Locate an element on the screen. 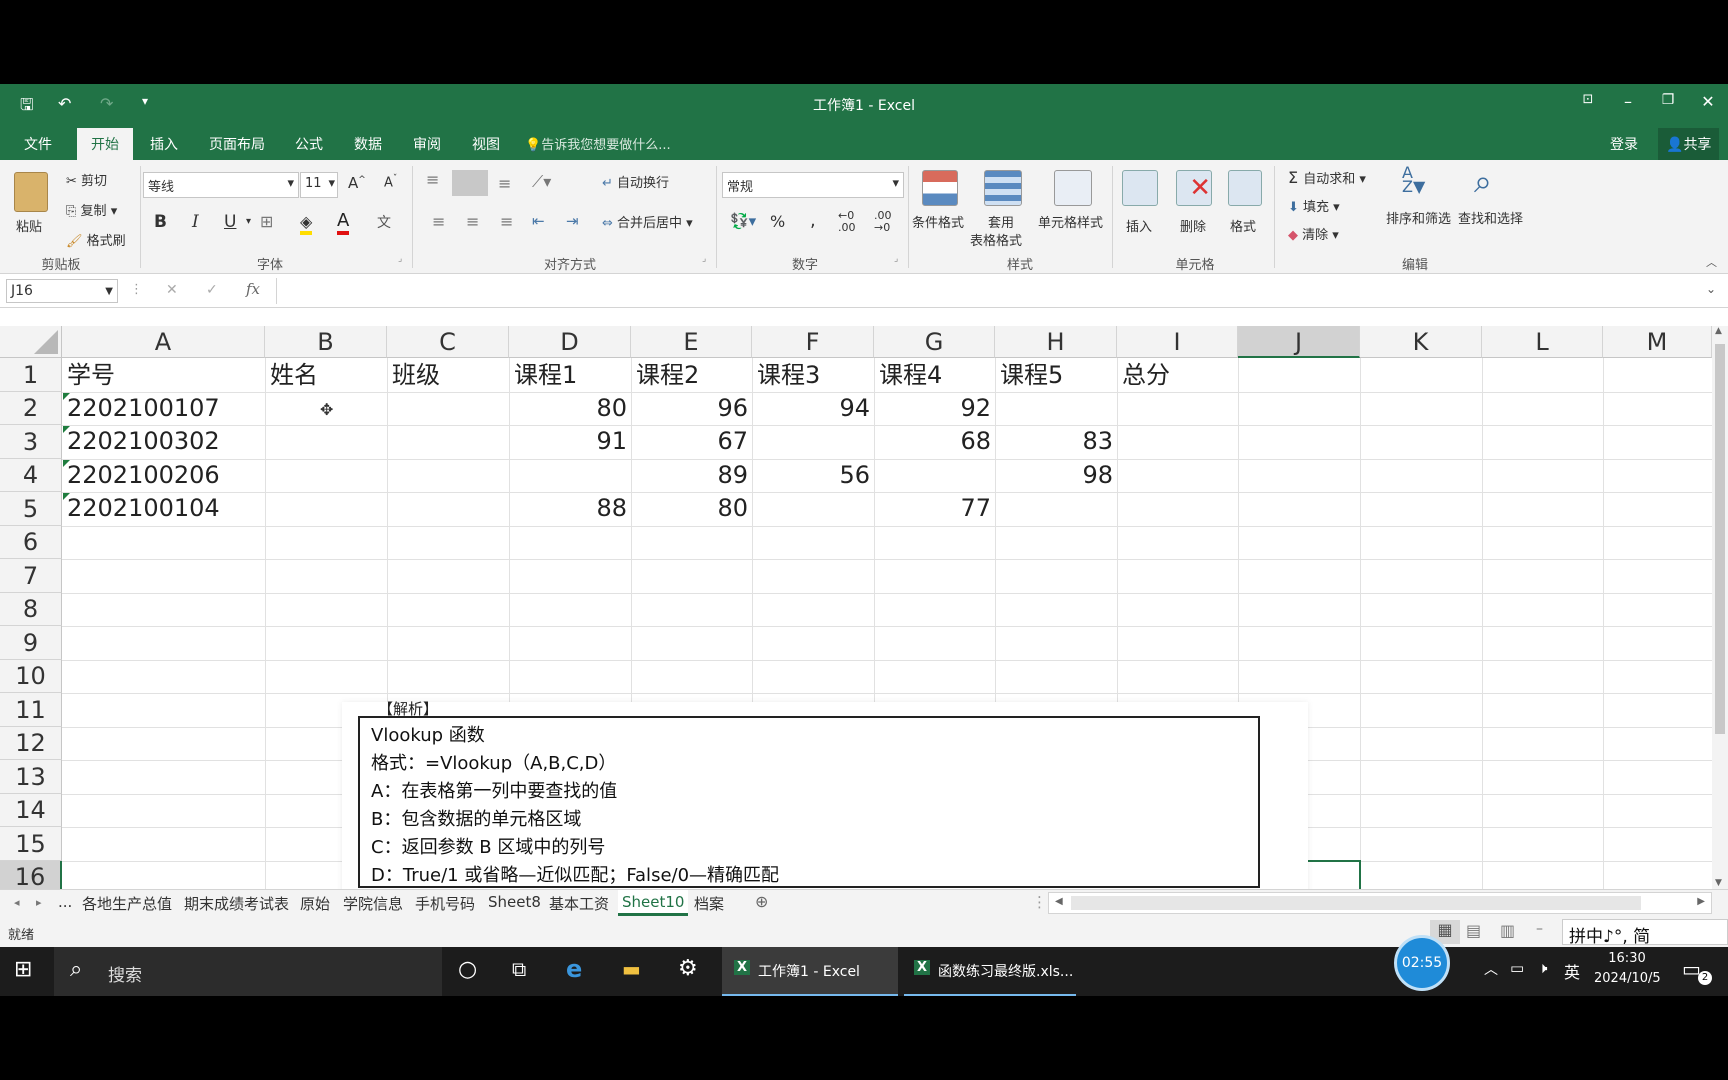  font-color-icon: A is located at coordinates (343, 222).